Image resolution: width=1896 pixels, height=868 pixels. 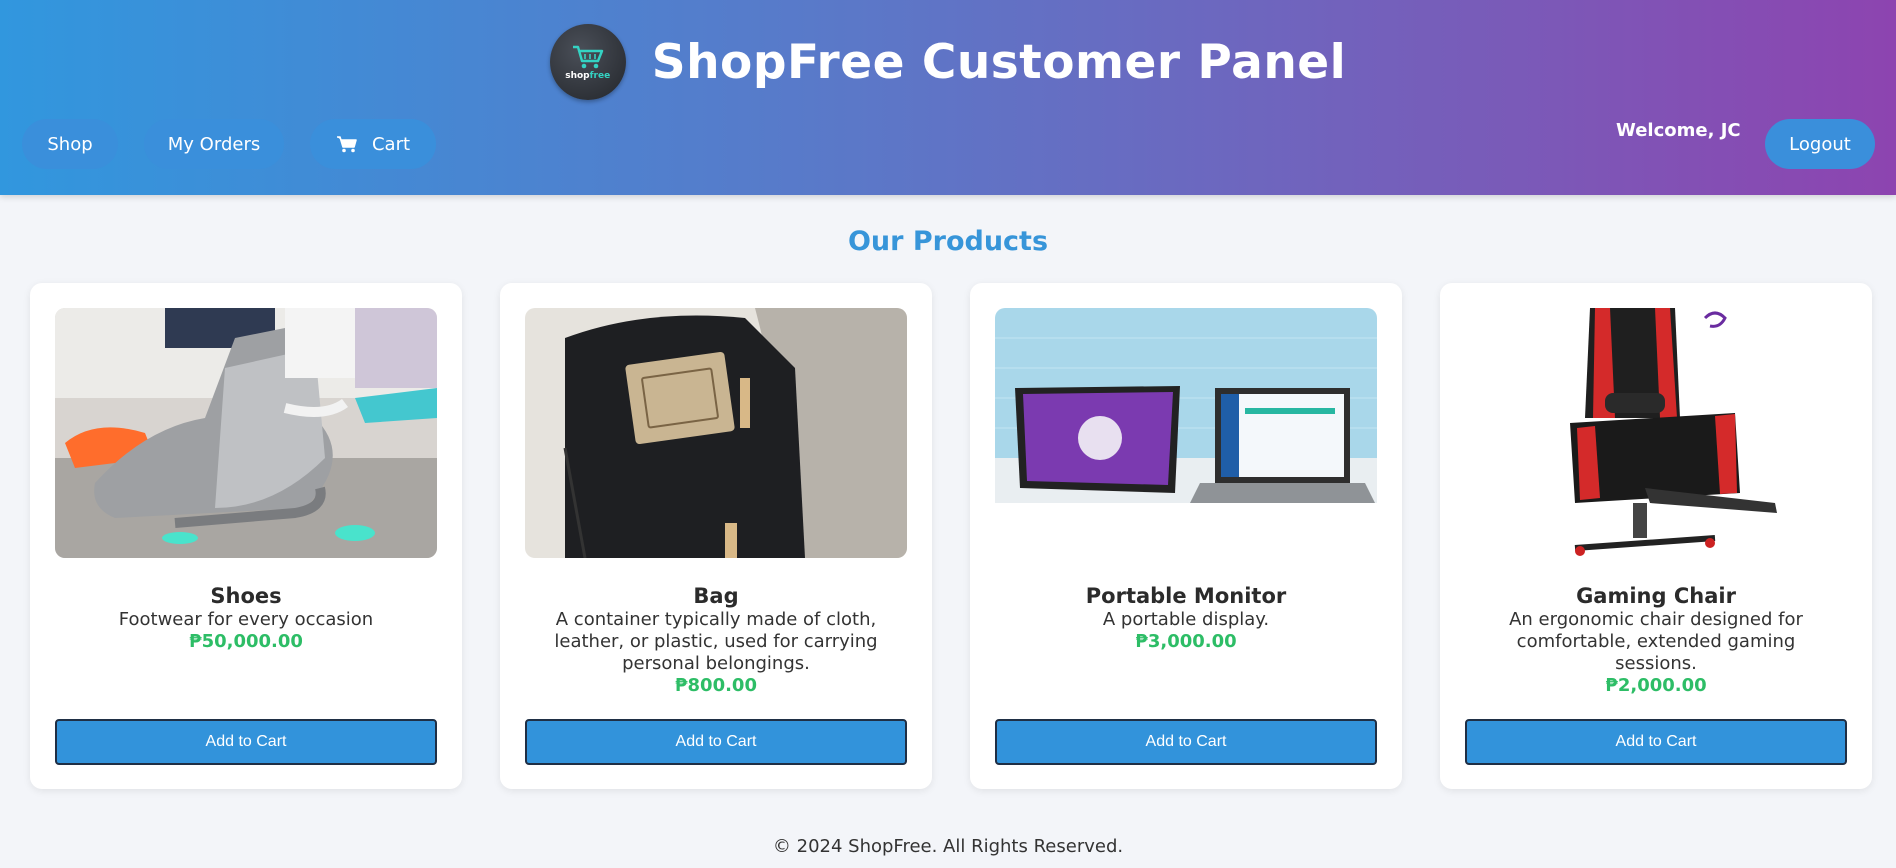 I want to click on nav-shop-label: Shop, so click(x=70, y=144).